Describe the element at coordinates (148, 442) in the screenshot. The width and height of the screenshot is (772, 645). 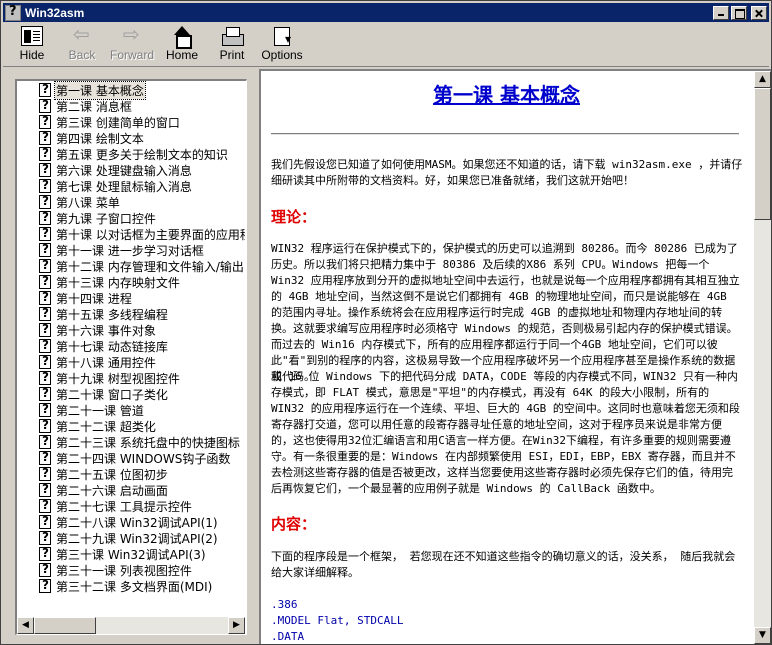
I see `toc-item-label: 第二十三课 系统托盘中的快捷图标` at that location.